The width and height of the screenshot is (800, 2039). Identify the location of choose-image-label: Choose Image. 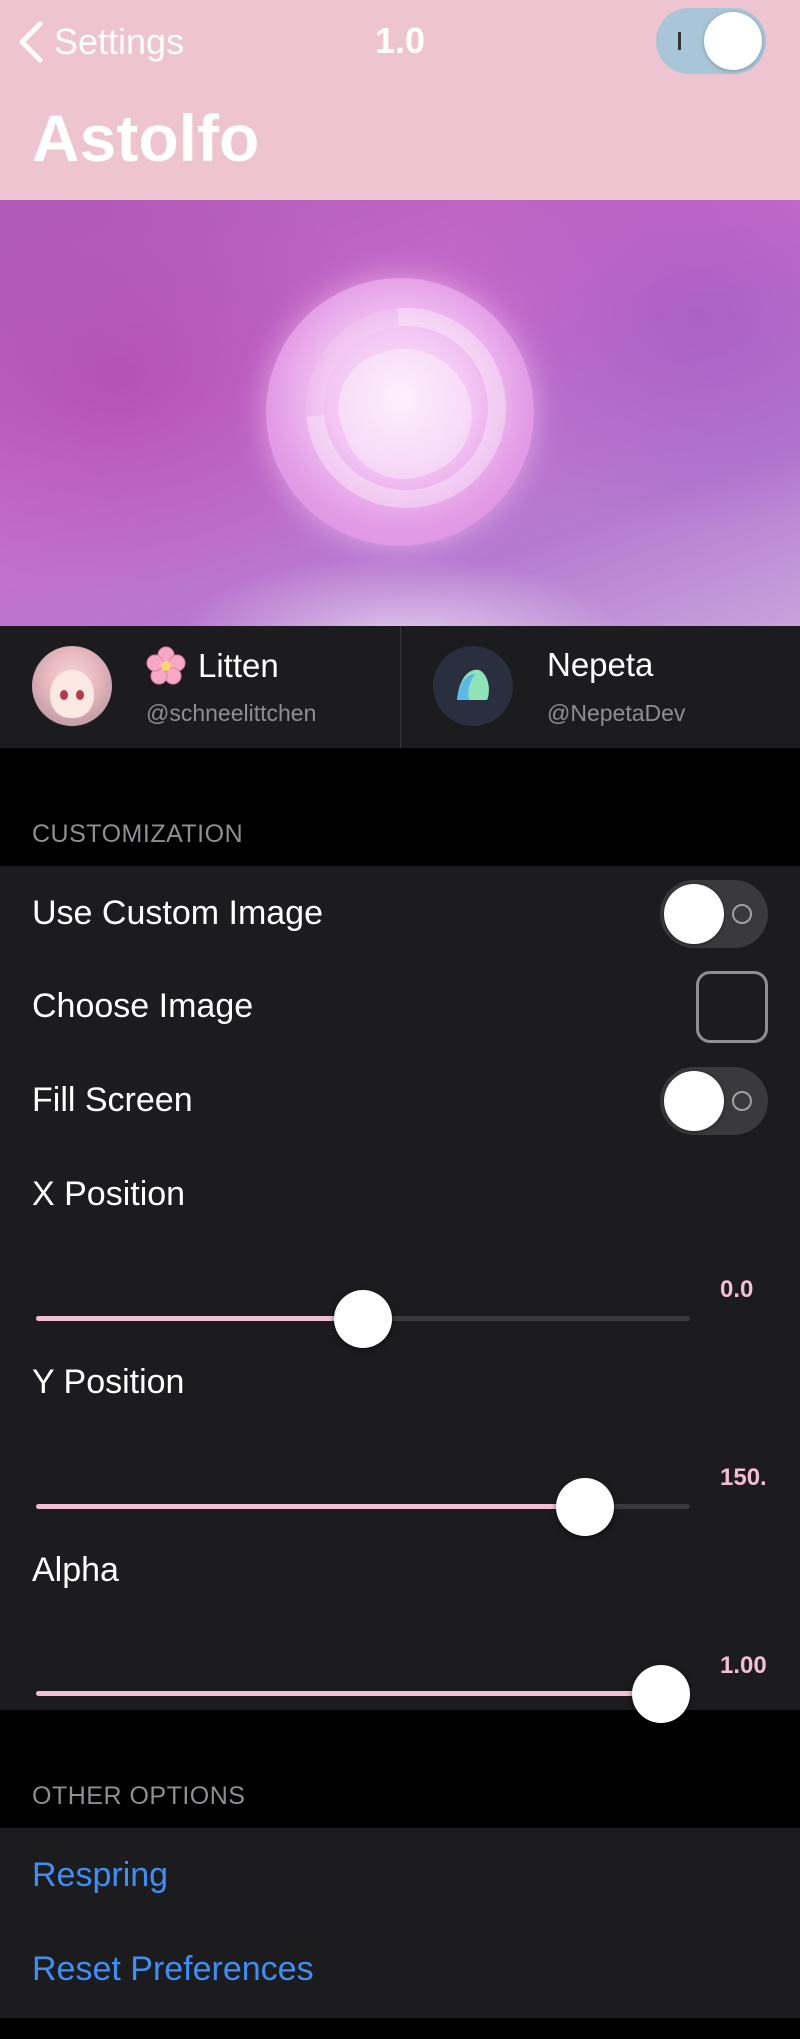
(143, 1006).